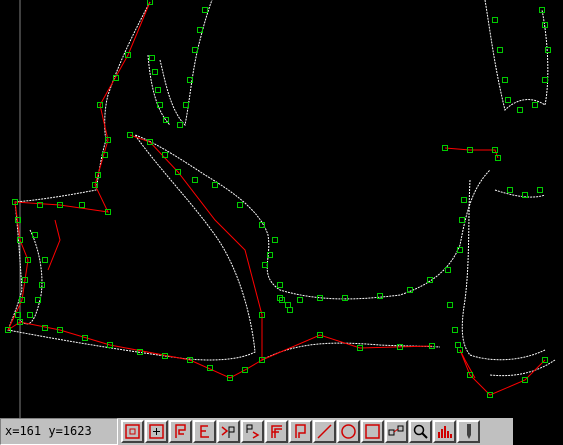 This screenshot has height=445, width=563. I want to click on tool-palette, so click(300, 432).